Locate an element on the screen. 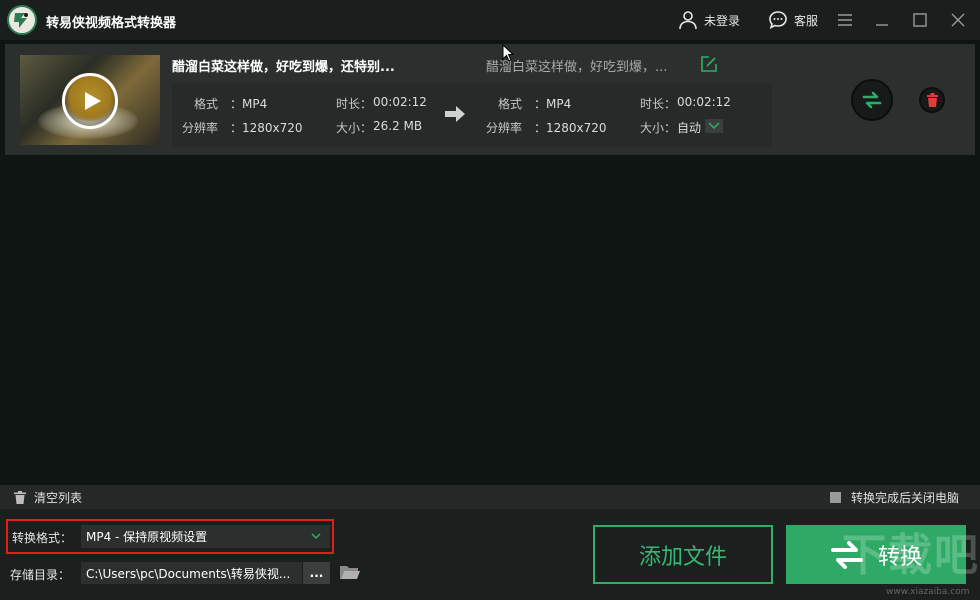 The height and width of the screenshot is (600, 980). output-size-dropdown is located at coordinates (714, 126).